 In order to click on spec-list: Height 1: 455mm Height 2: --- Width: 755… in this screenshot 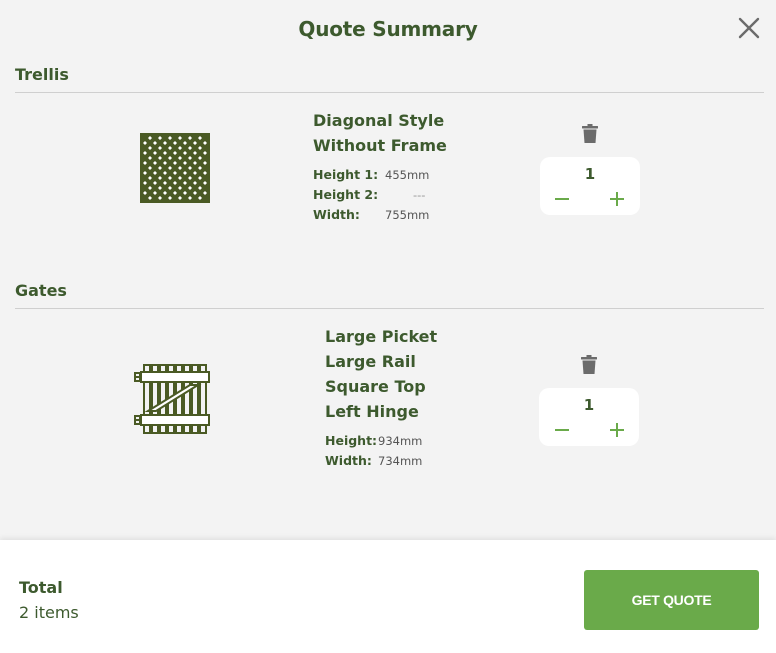, I will do `click(380, 197)`.